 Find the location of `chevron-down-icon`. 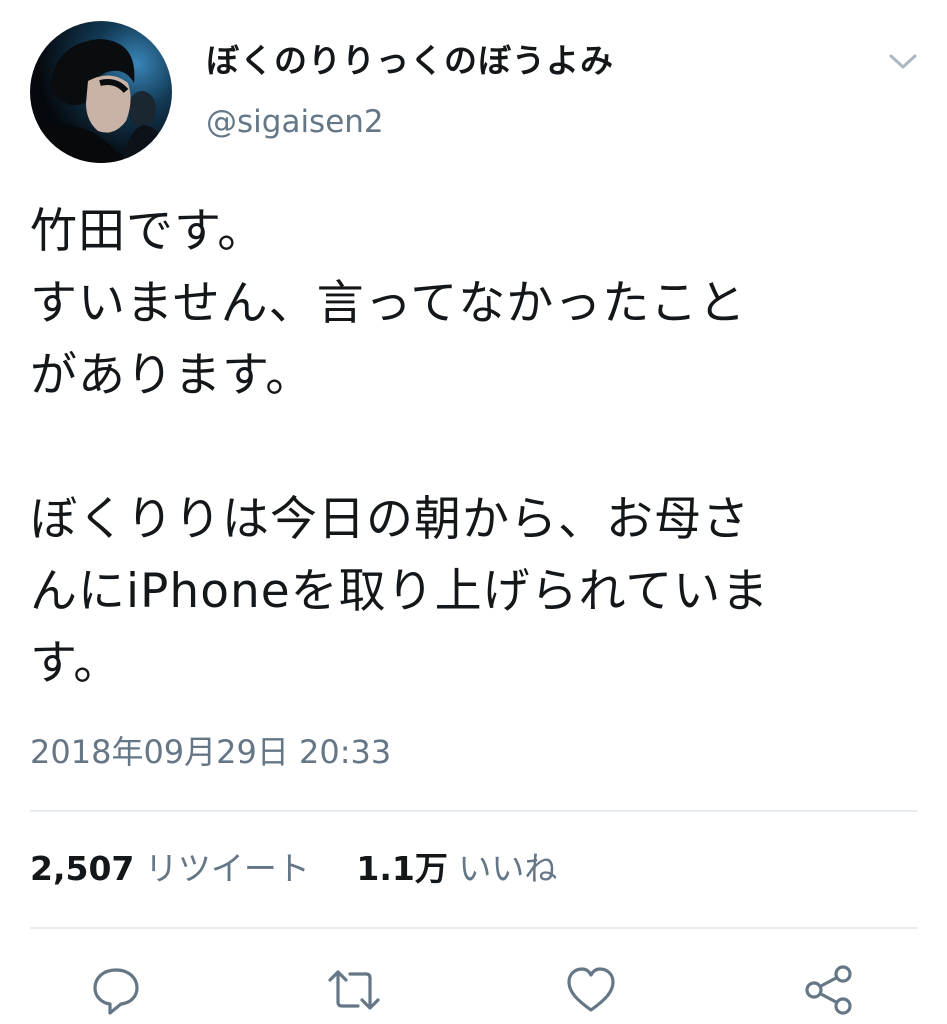

chevron-down-icon is located at coordinates (903, 61).